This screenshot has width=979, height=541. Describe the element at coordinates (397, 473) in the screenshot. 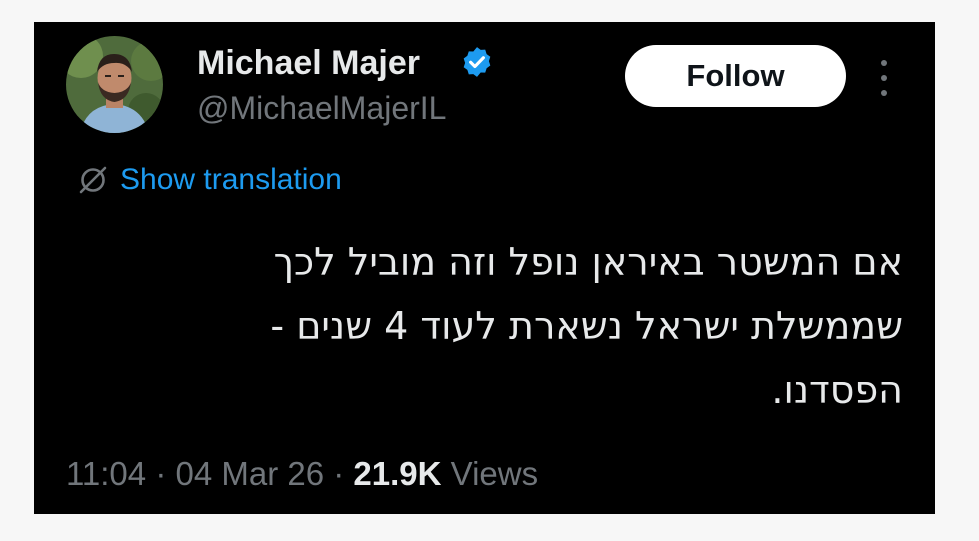

I see `views-count: 21.9K` at that location.